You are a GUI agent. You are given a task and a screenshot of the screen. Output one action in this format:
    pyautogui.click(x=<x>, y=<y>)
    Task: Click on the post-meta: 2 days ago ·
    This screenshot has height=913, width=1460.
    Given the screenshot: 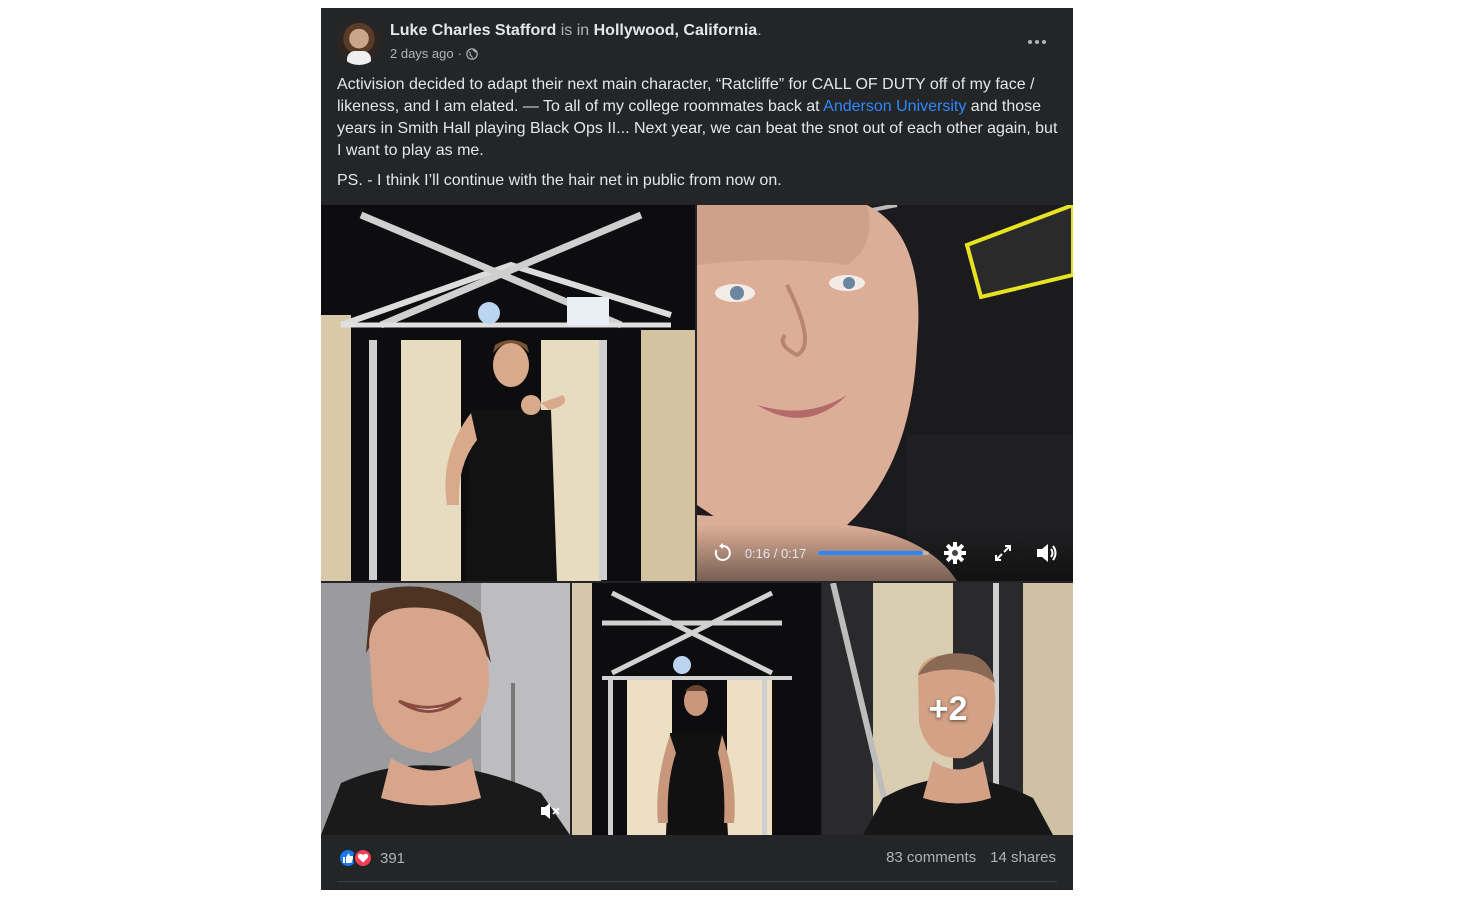 What is the action you would take?
    pyautogui.click(x=434, y=53)
    